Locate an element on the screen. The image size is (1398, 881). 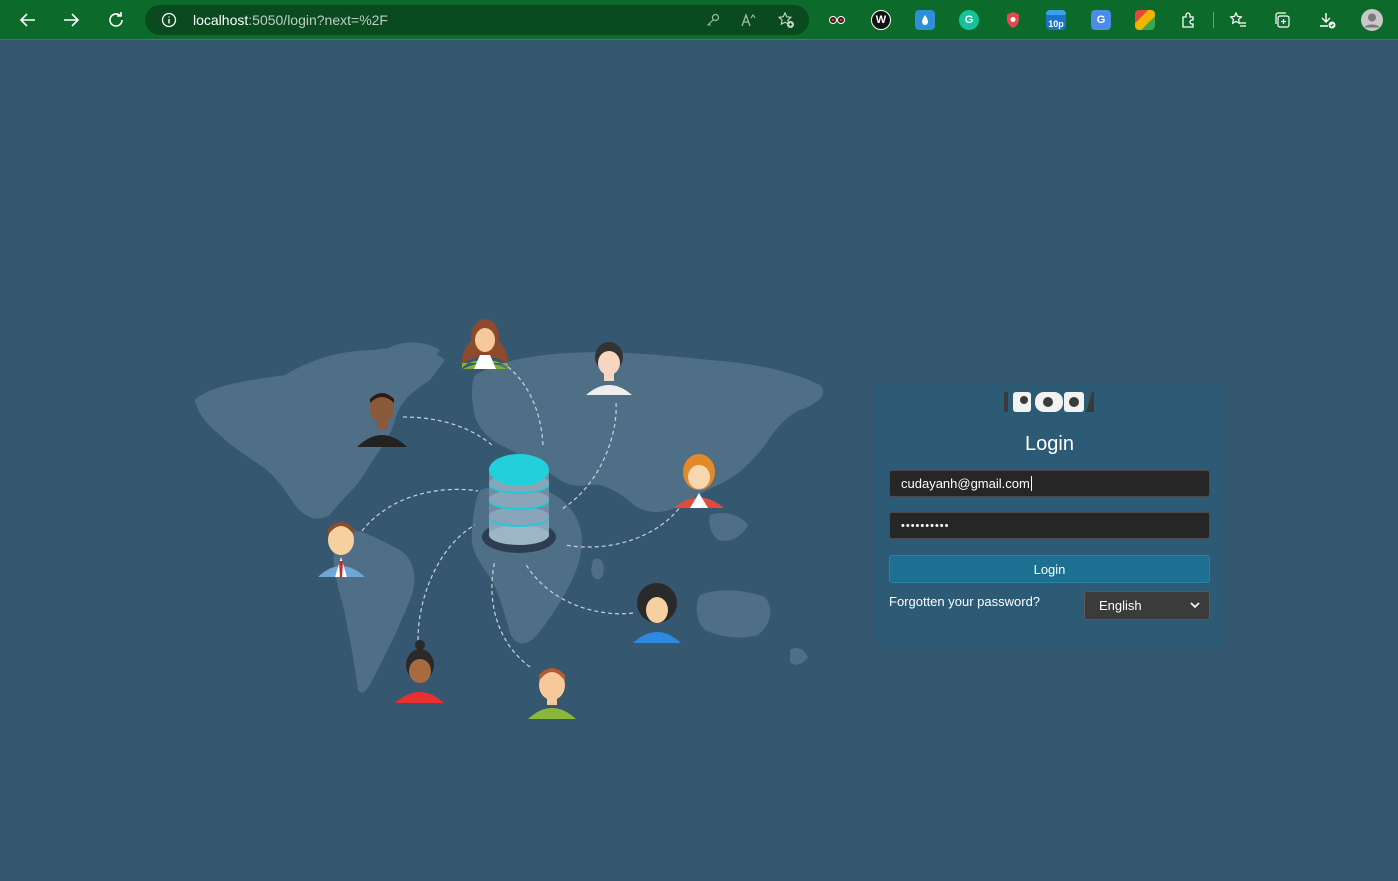
w-extension-glyph: W is located at coordinates (881, 20).